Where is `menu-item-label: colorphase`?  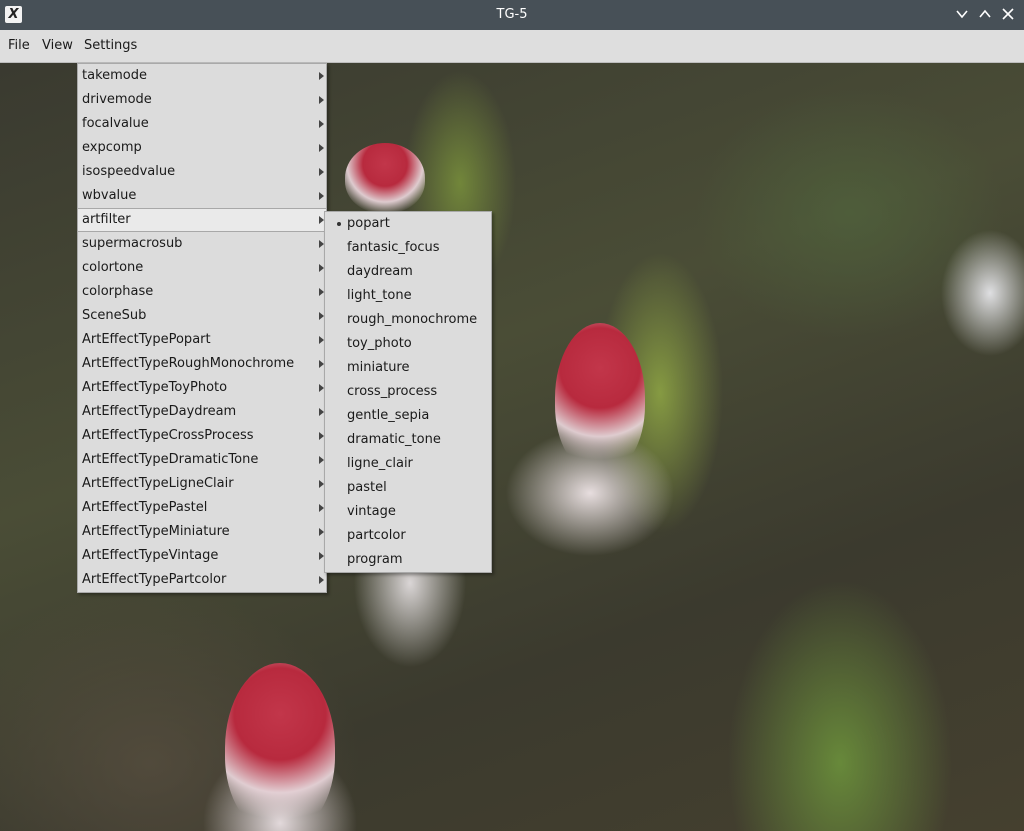
menu-item-label: colorphase is located at coordinates (118, 291).